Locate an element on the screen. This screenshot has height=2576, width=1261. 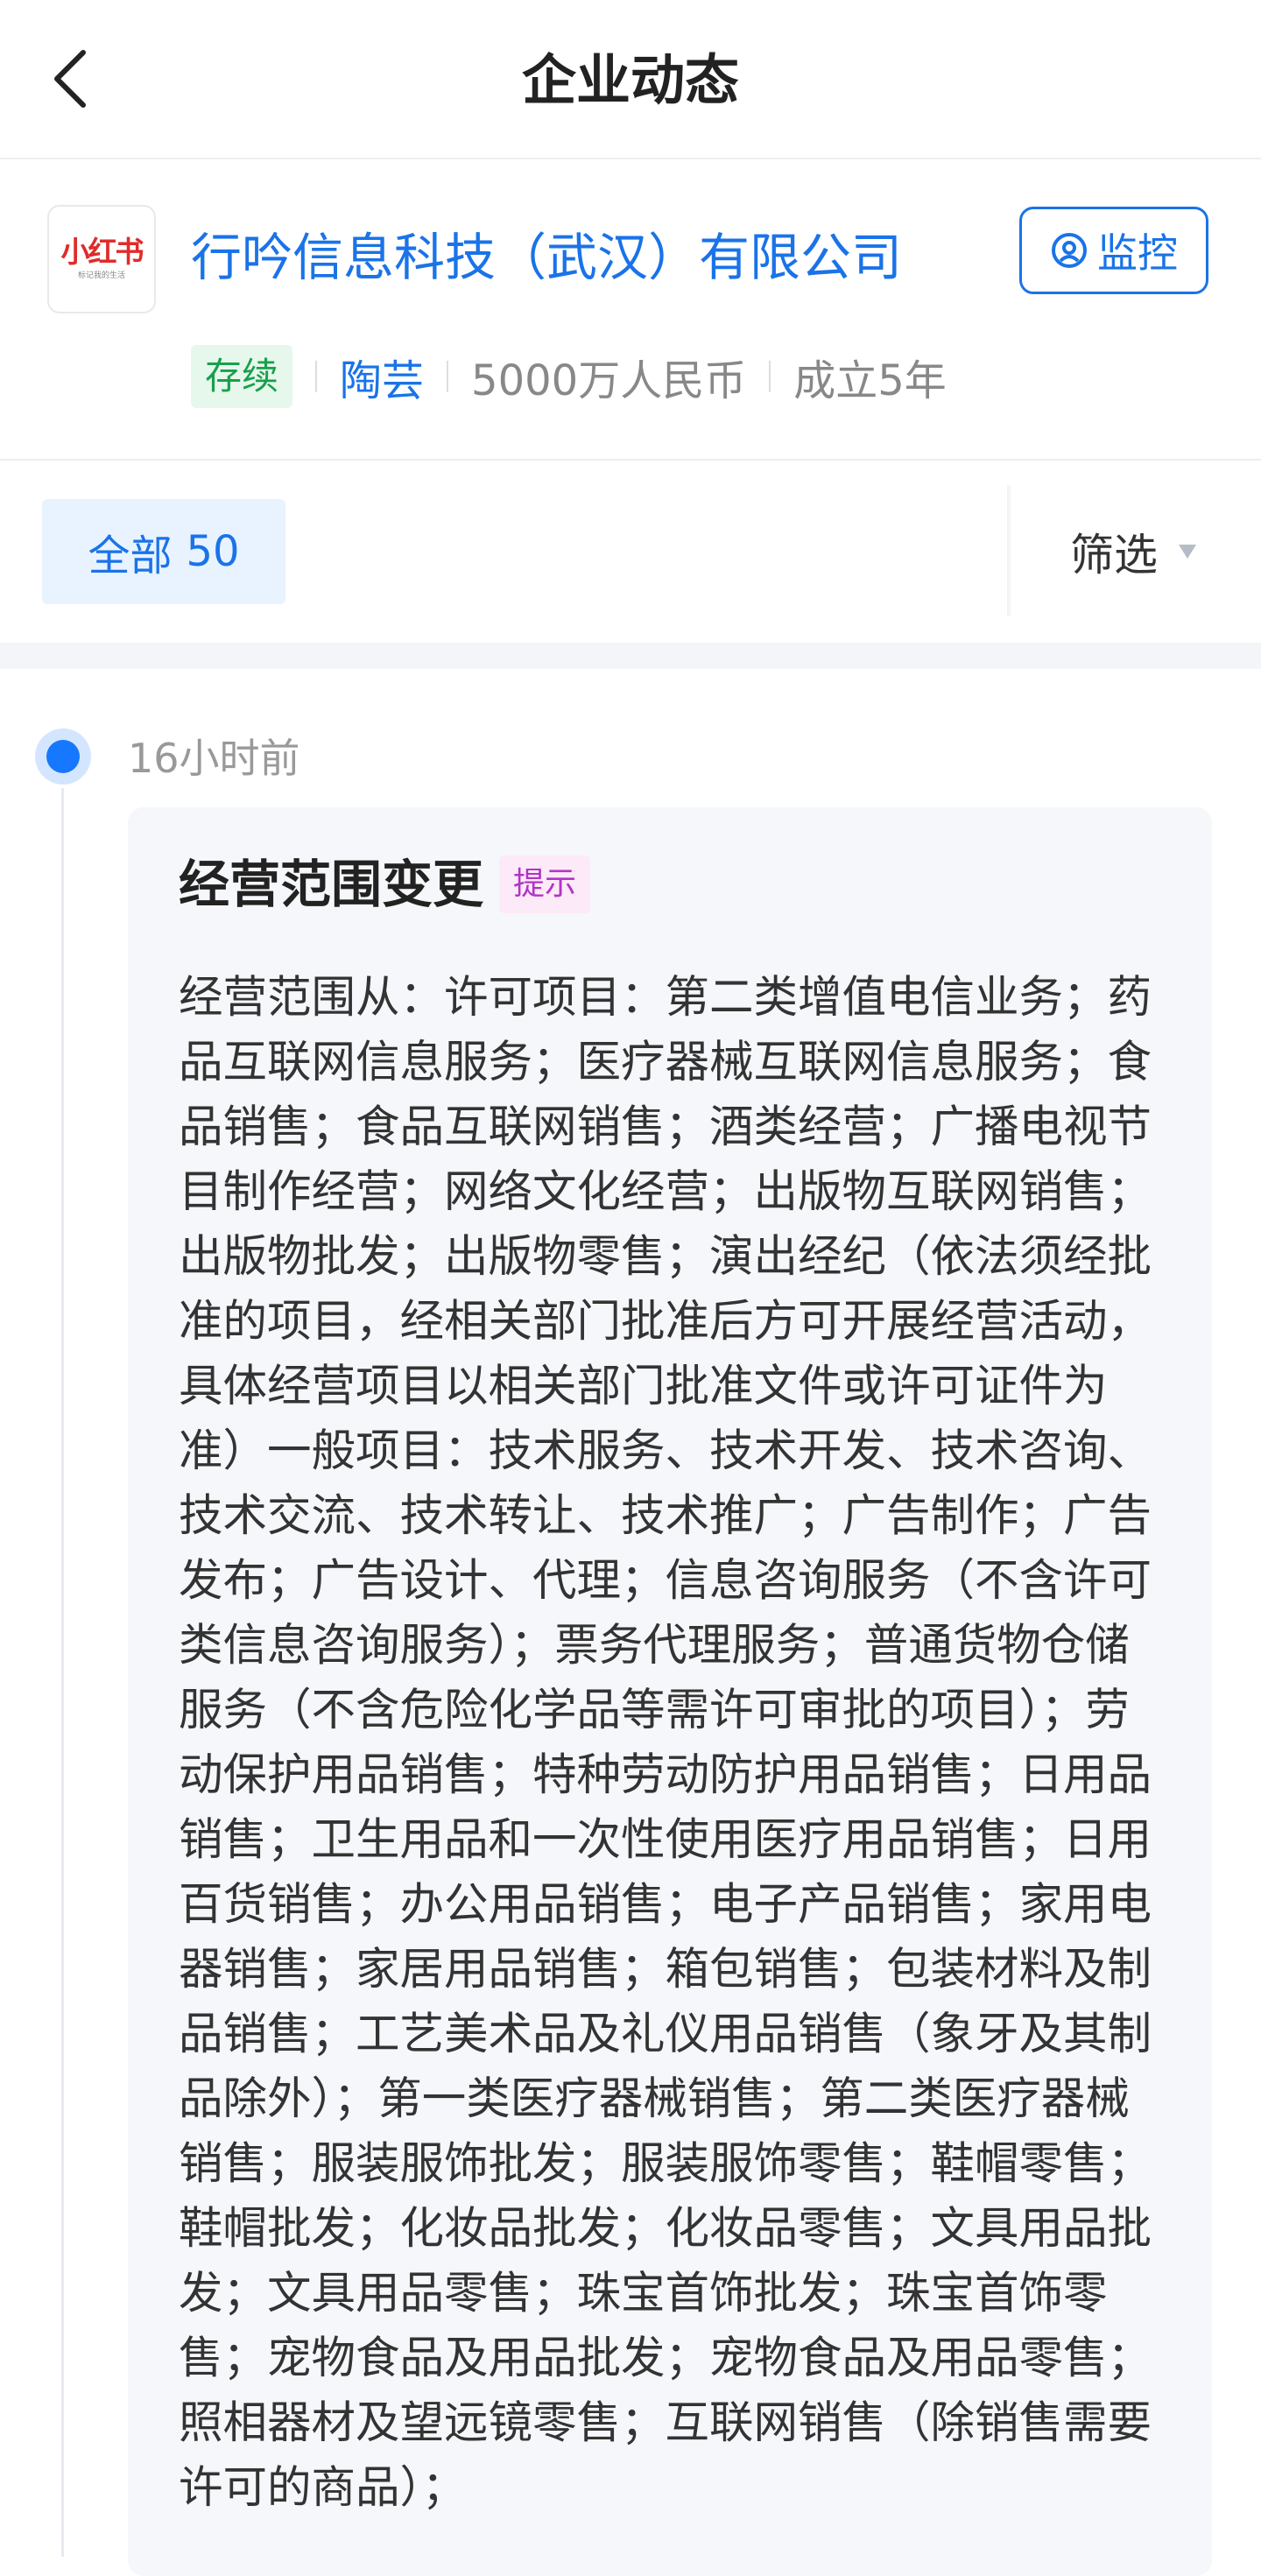
monitor-button: 监控 is located at coordinates (1113, 250).